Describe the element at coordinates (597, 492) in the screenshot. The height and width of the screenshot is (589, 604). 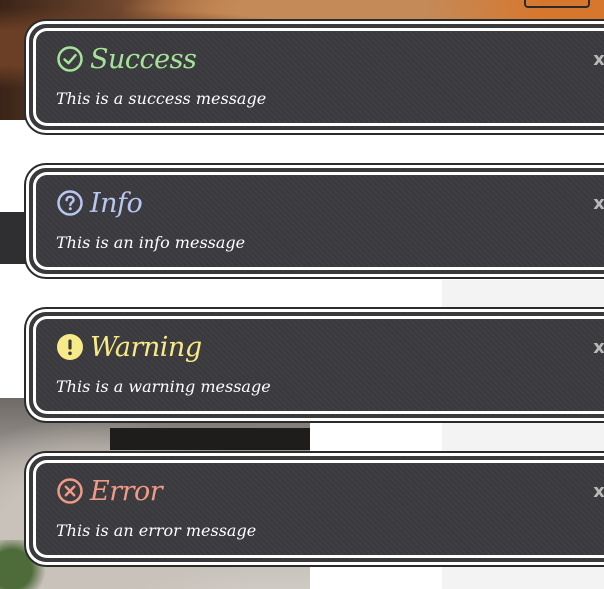
I see `toast-error-close-button: x` at that location.